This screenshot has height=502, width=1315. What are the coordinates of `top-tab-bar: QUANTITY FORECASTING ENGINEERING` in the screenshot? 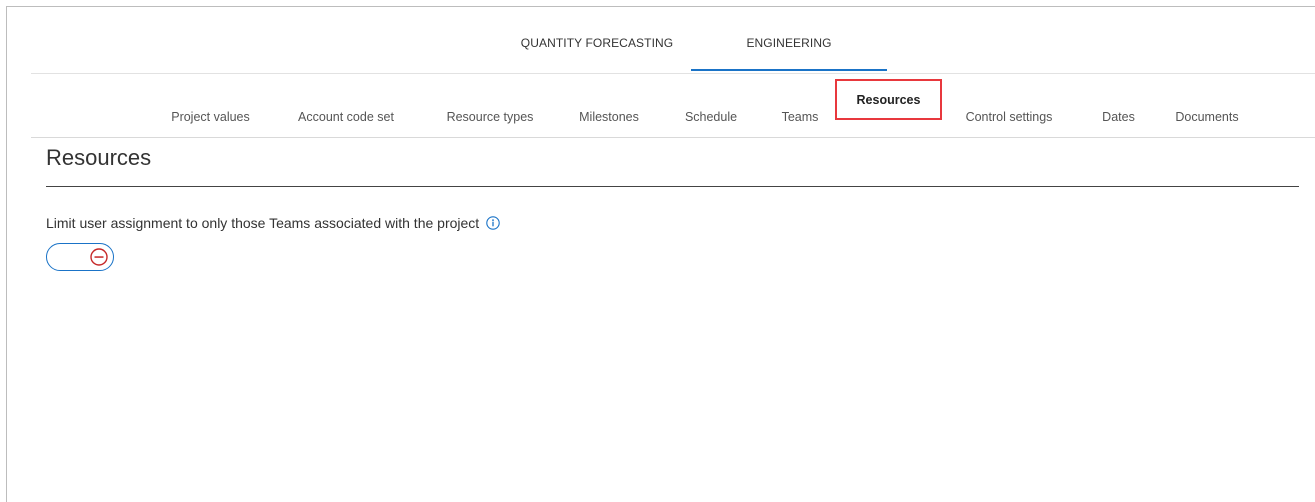 It's located at (673, 43).